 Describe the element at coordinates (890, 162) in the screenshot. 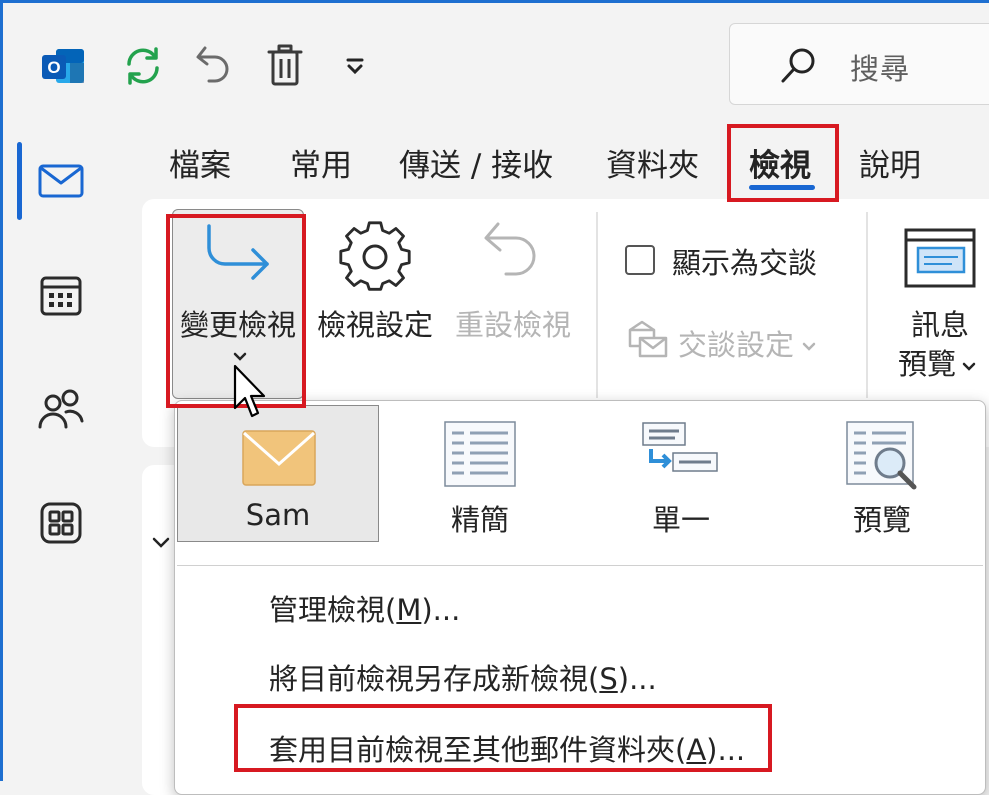

I see `tab-help: 說明` at that location.